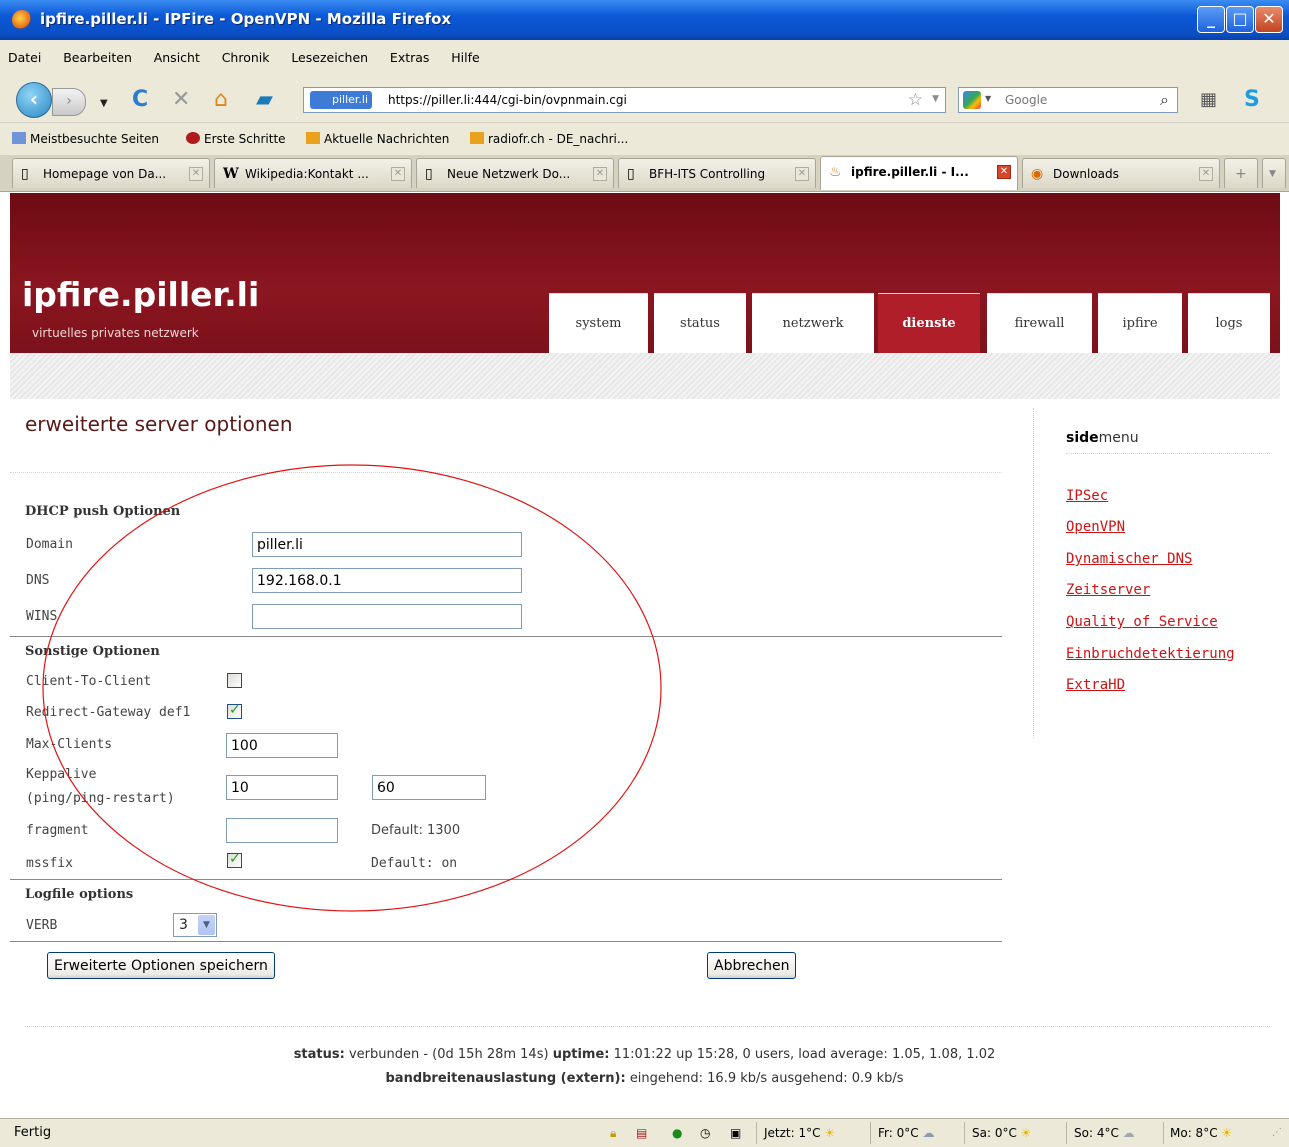 Image resolution: width=1289 pixels, height=1147 pixels. What do you see at coordinates (641, 1133) in the screenshot?
I see `addon-icon: ▤` at bounding box center [641, 1133].